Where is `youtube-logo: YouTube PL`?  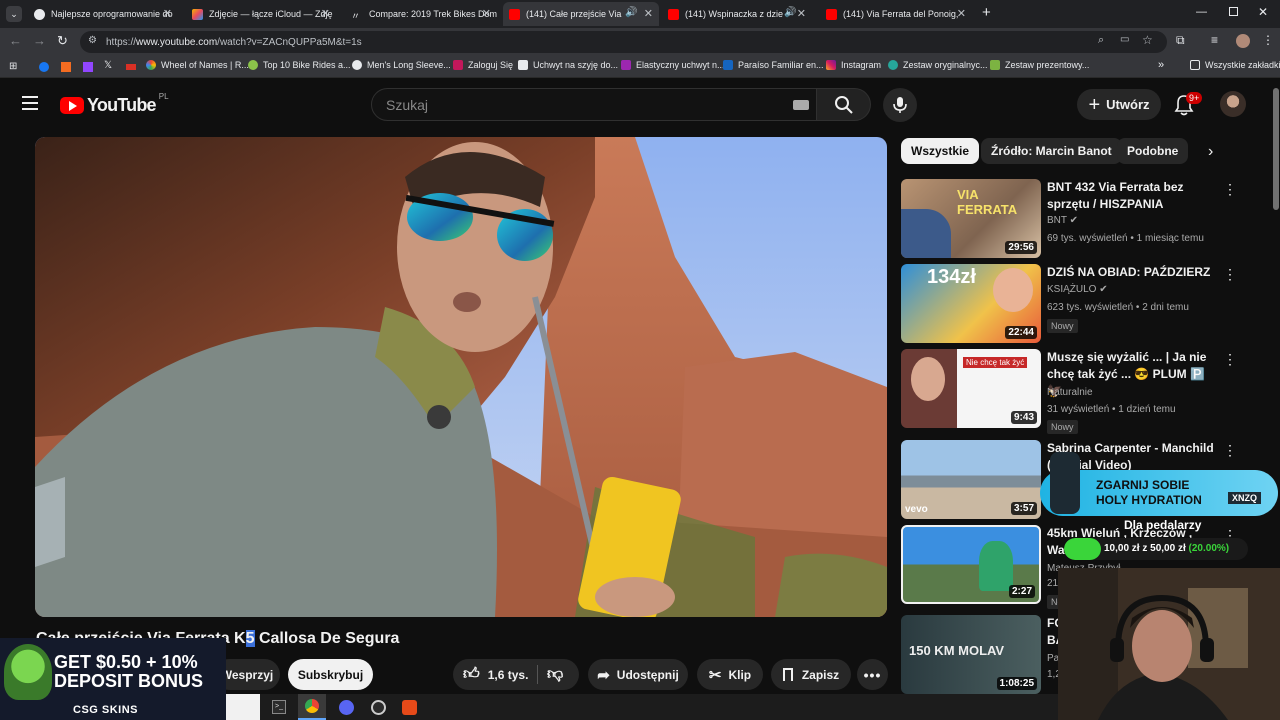
youtube-logo: YouTube PL is located at coordinates (114, 104).